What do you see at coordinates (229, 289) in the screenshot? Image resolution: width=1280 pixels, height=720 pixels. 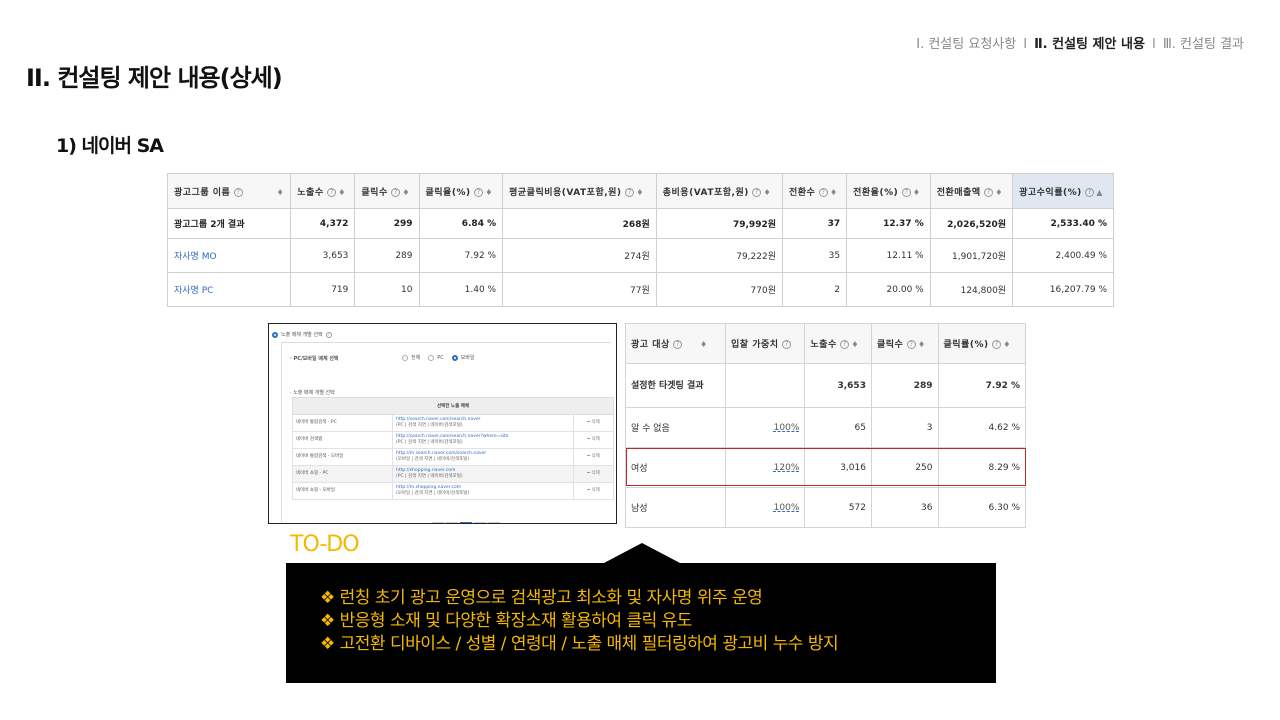 I see `ad-group-link: 자사명 PC` at bounding box center [229, 289].